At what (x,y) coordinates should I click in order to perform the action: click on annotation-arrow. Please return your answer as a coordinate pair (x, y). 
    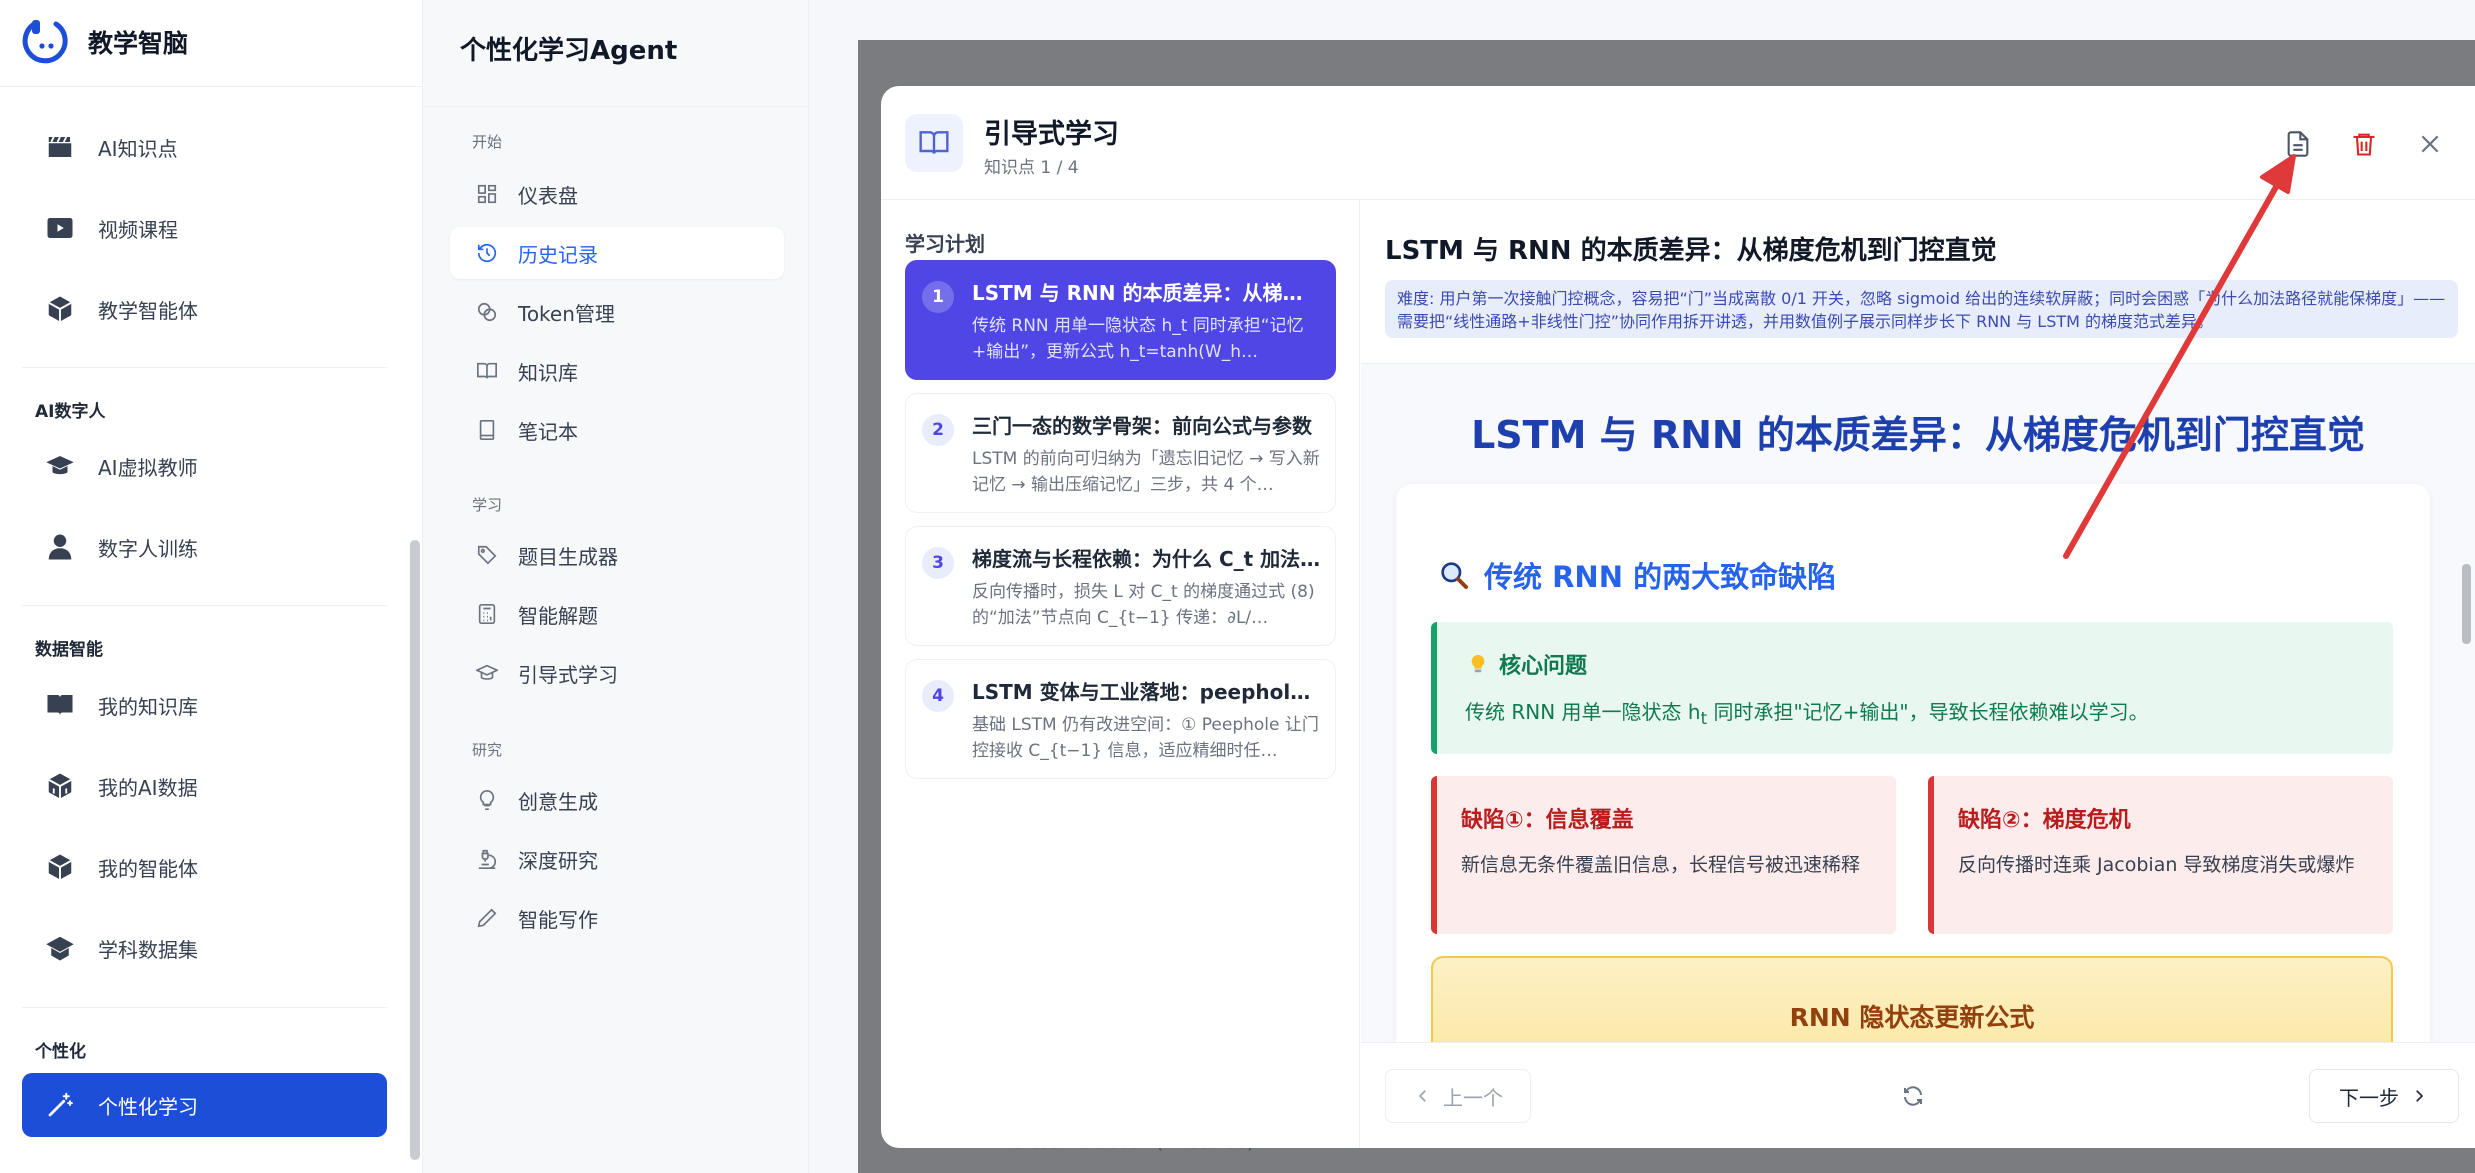
    Looking at the image, I should click on (2179, 356).